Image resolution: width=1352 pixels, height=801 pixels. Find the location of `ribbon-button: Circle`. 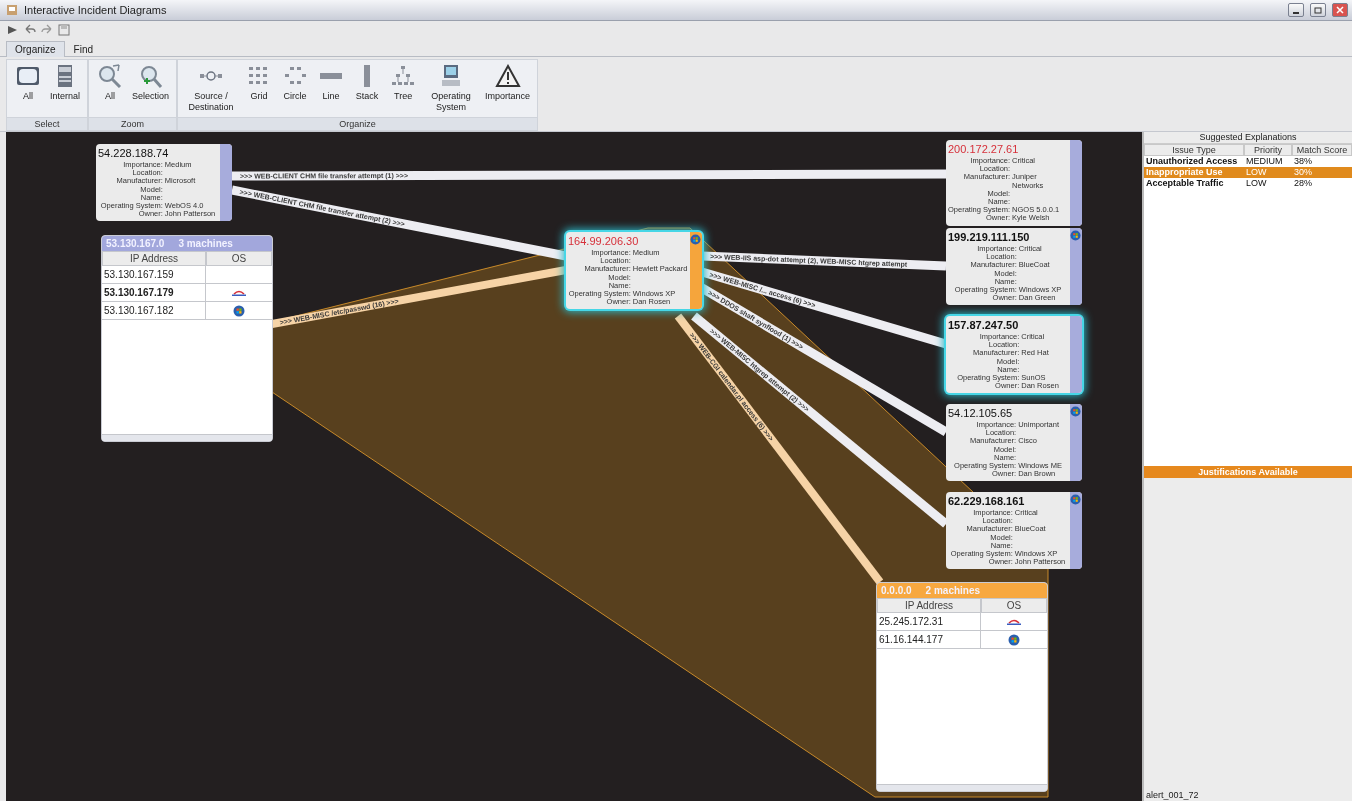

ribbon-button: Circle is located at coordinates (295, 83).